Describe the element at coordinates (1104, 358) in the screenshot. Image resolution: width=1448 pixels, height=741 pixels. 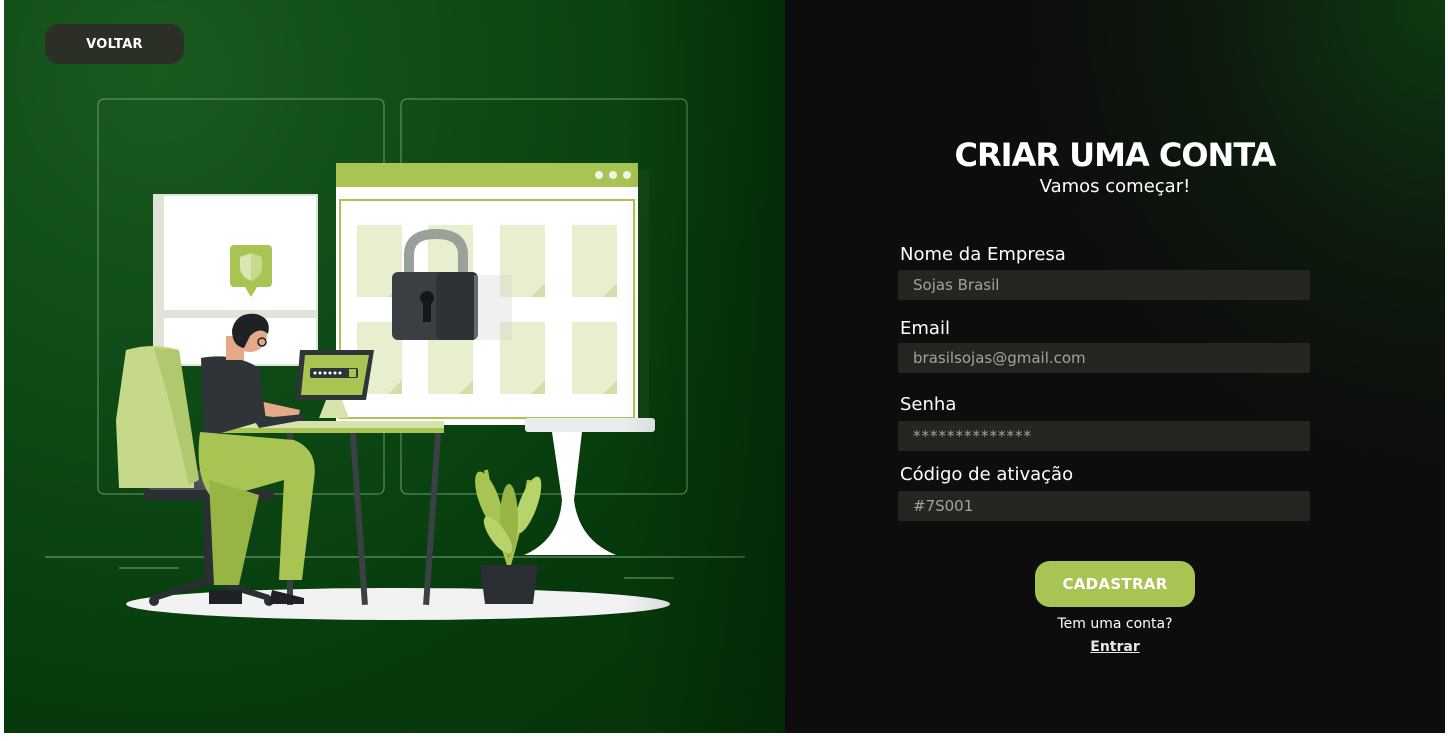
I see `email-input: brasilsojas@gmail.com` at that location.